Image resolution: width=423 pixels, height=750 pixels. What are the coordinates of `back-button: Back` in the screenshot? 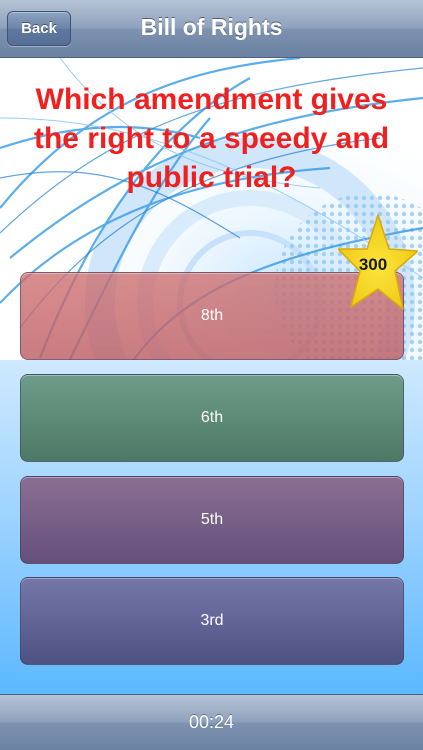 It's located at (39, 28).